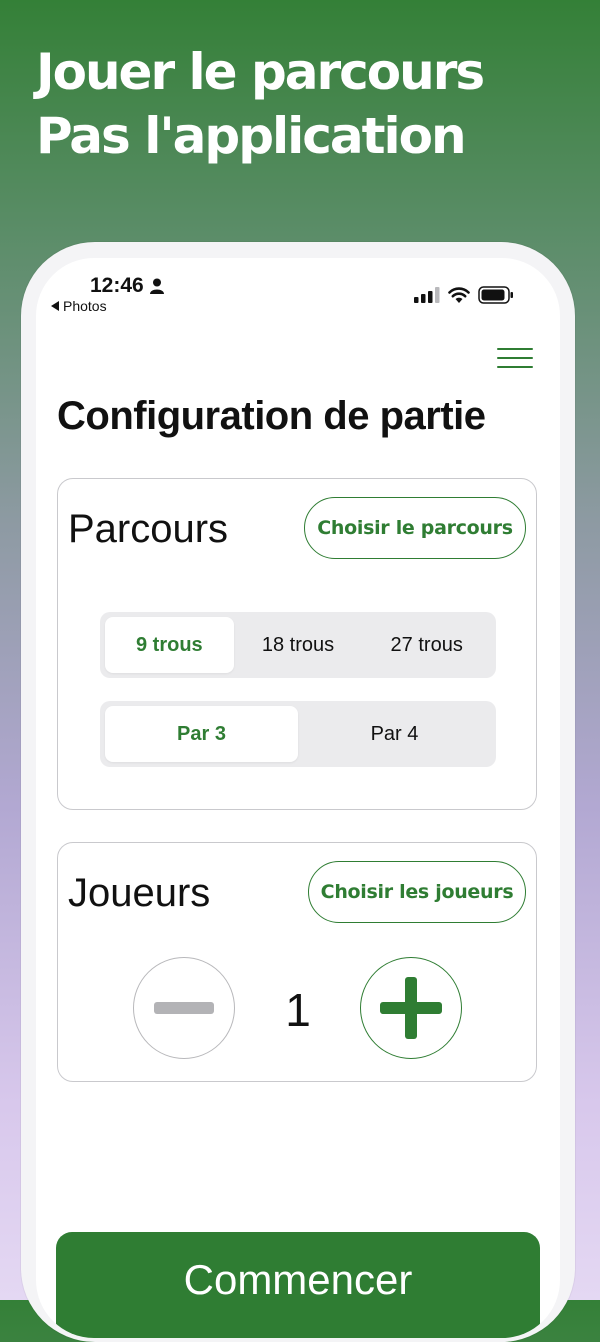 This screenshot has height=1342, width=600. I want to click on minus-icon, so click(184, 1008).